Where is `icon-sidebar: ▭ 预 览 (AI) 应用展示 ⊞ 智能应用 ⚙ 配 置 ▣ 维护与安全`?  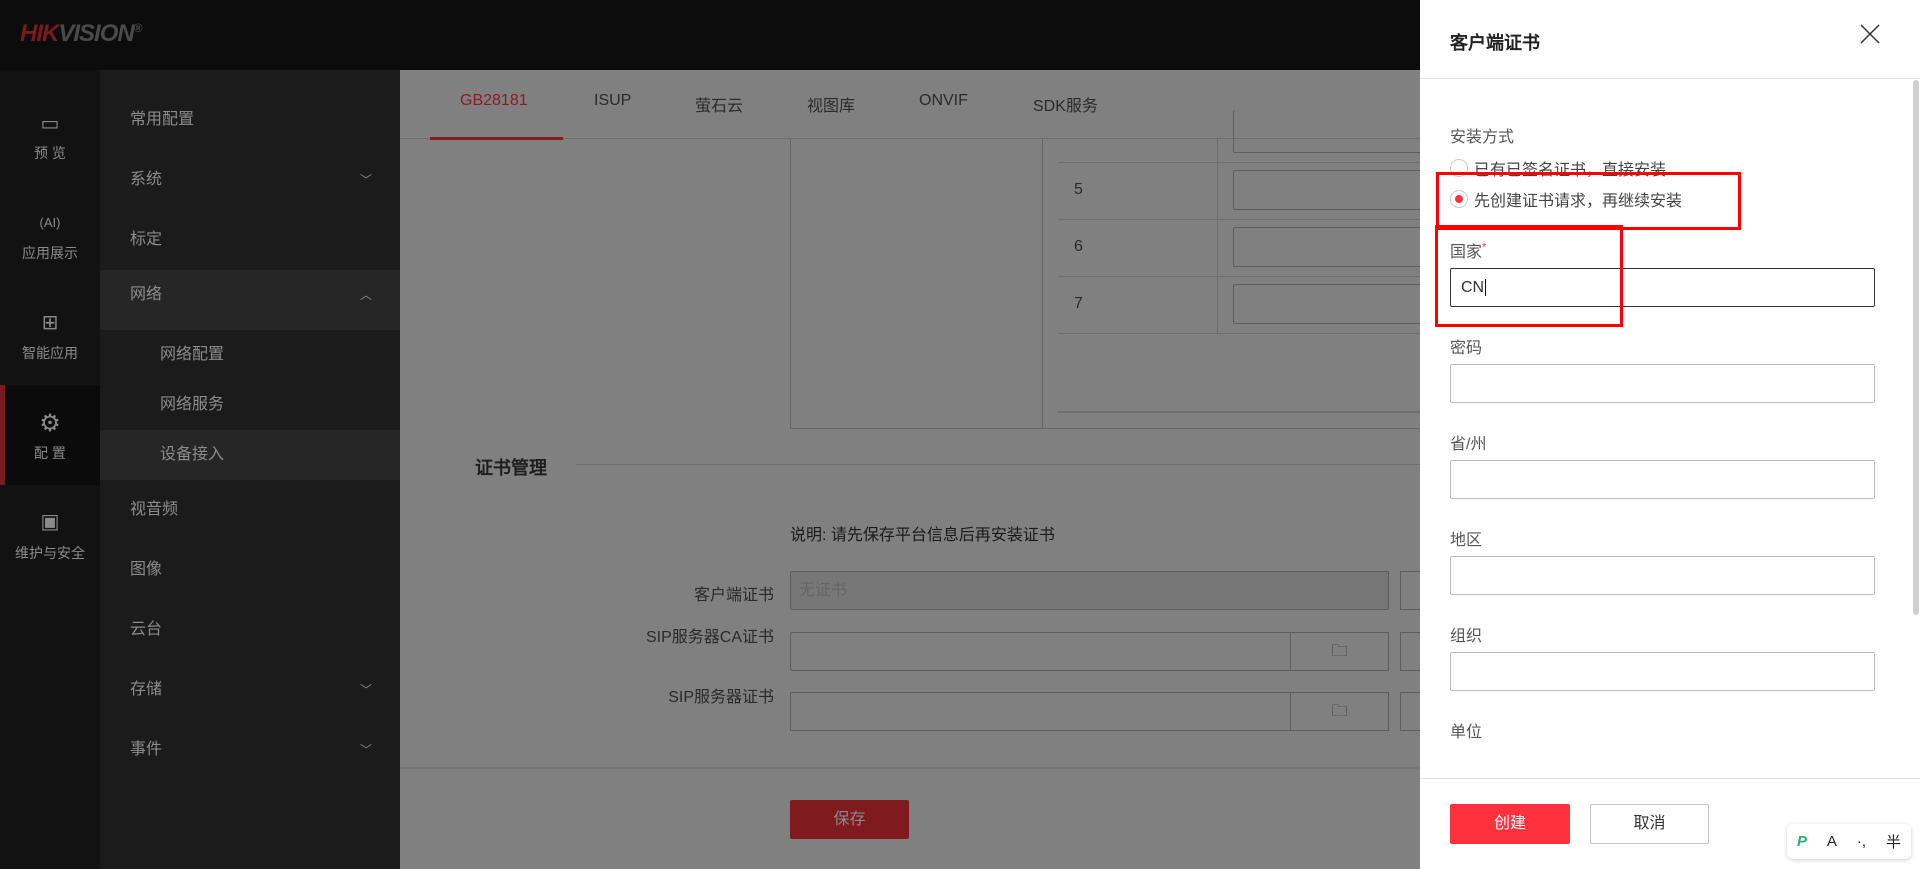
icon-sidebar: ▭ 预 览 (AI) 应用展示 ⊞ 智能应用 ⚙ 配 置 ▣ 维护与安全 is located at coordinates (50, 469).